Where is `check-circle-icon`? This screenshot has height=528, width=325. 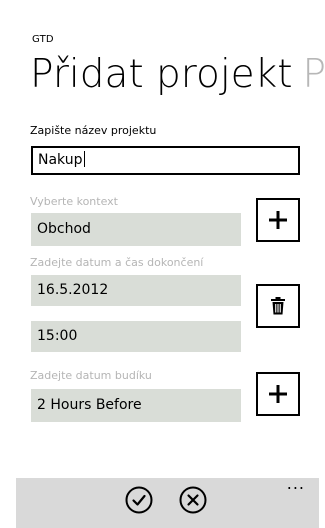
check-circle-icon is located at coordinates (139, 500).